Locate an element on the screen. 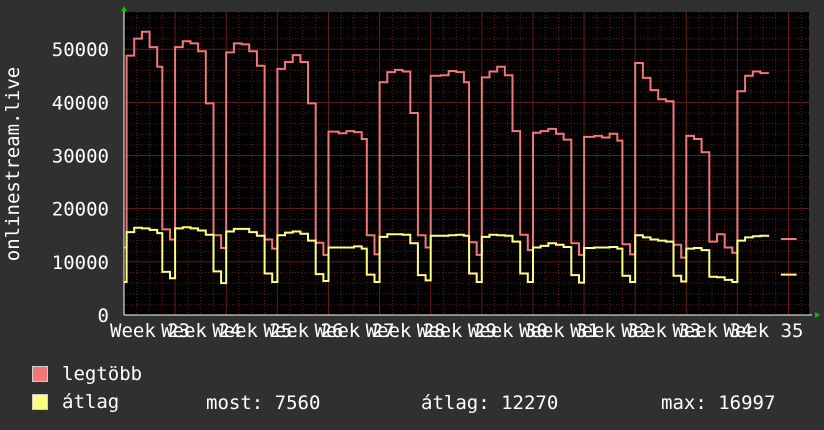  y-tick-label: 10000 is located at coordinates (80, 263).